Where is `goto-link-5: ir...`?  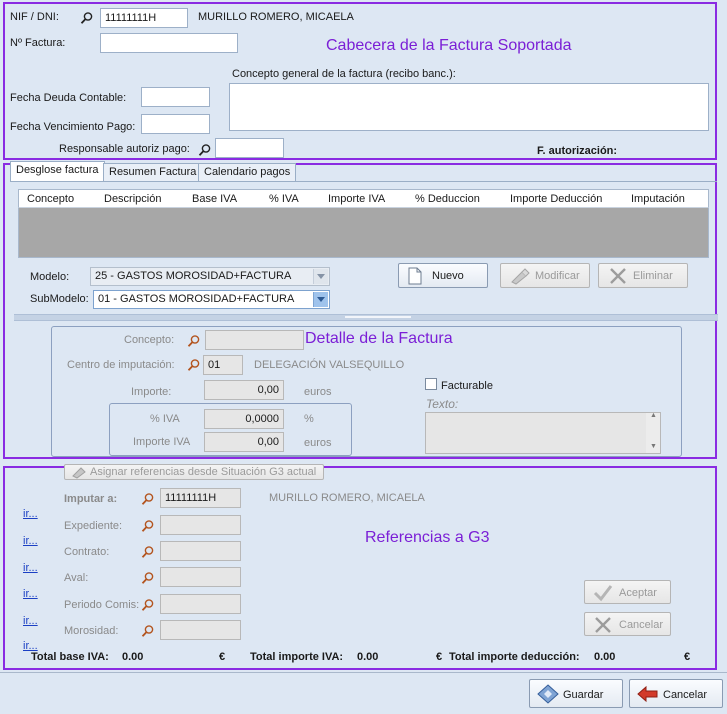
goto-link-5: ir... is located at coordinates (30, 621).